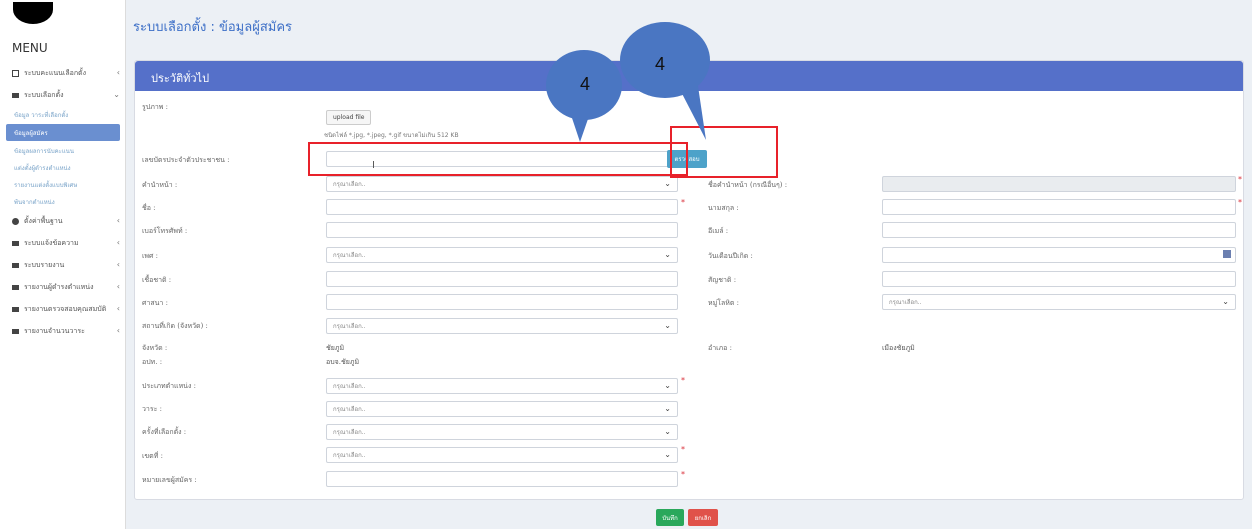 The image size is (1252, 529). I want to click on callout-number-1: 4, so click(585, 84).